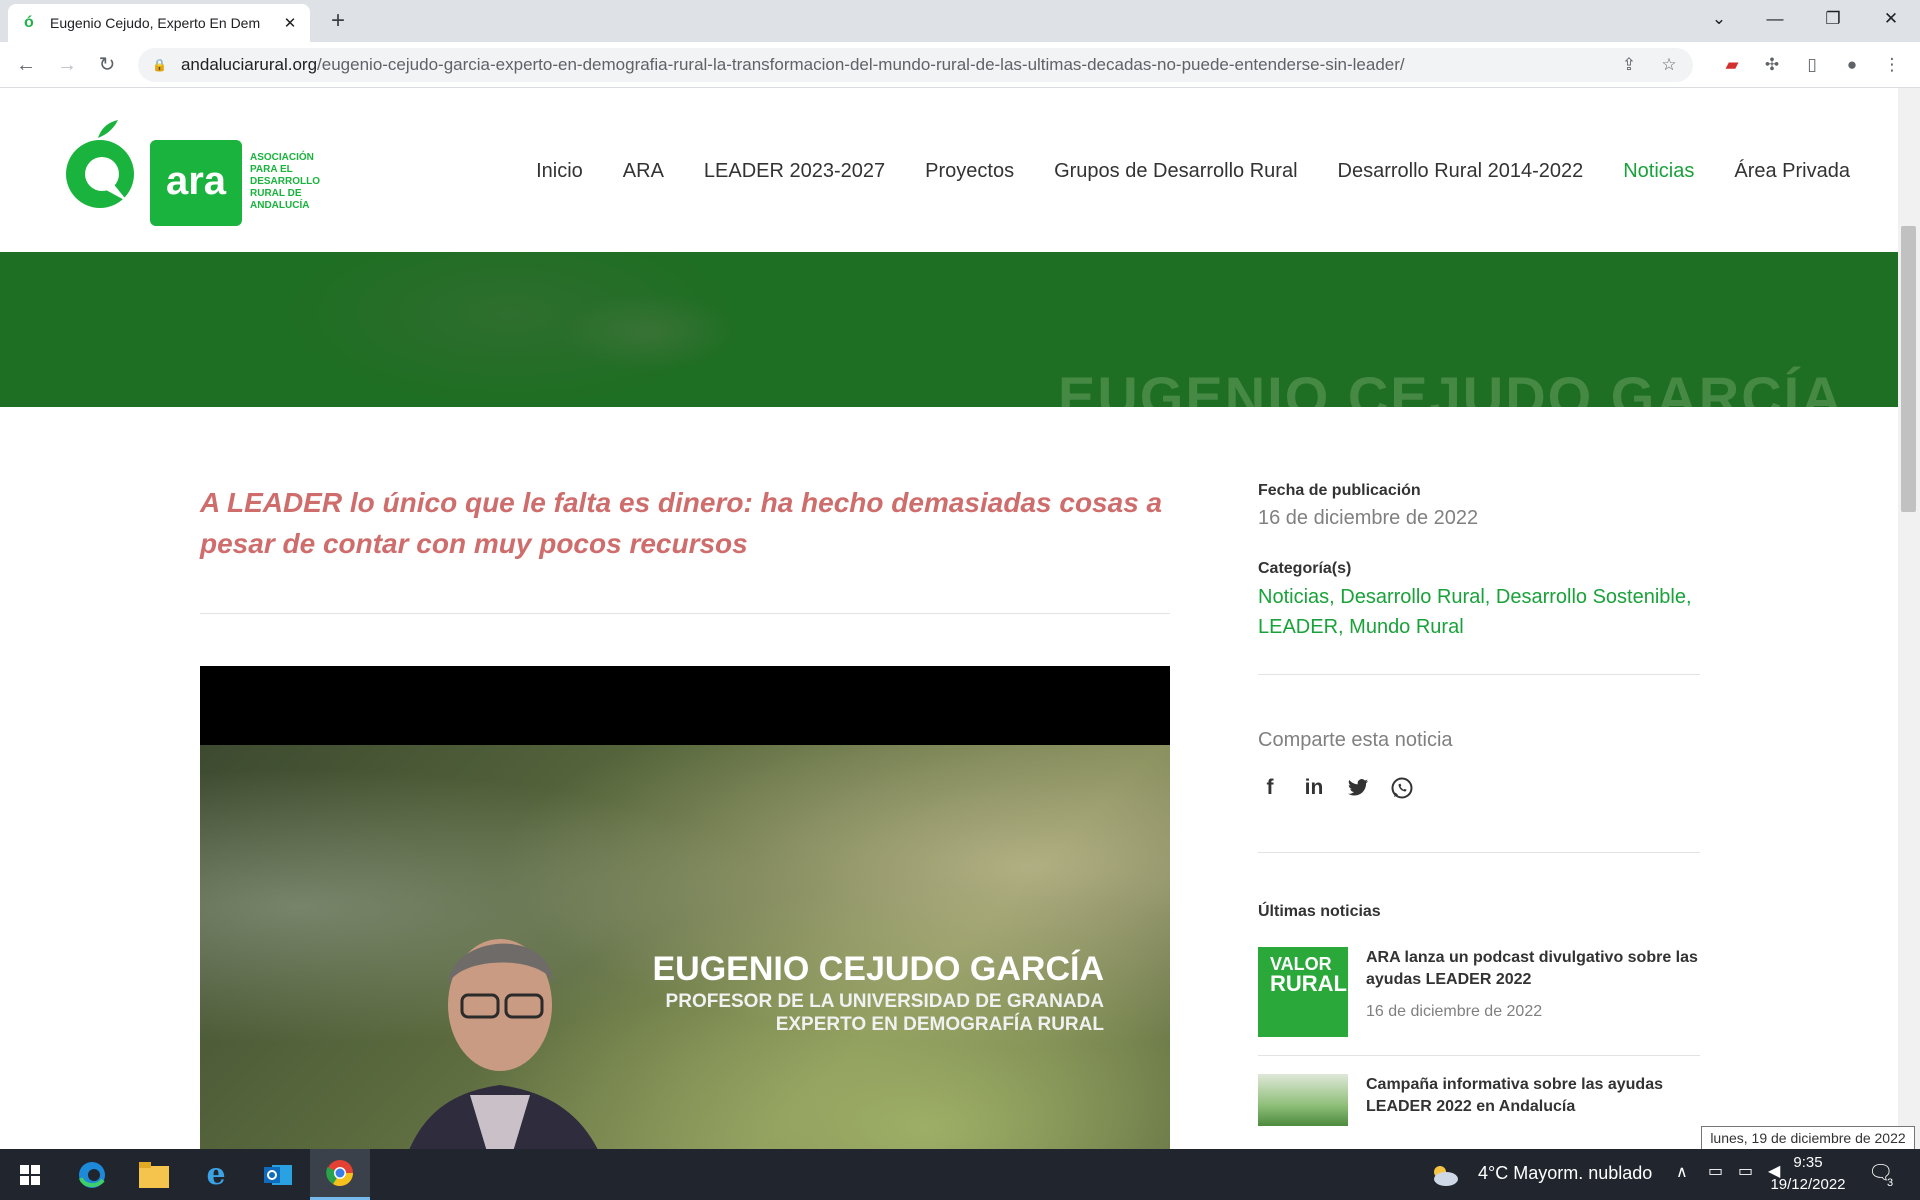 This screenshot has width=1920, height=1200. I want to click on video-person-name: EUGENIO CEJUDO GARCÍA, so click(878, 969).